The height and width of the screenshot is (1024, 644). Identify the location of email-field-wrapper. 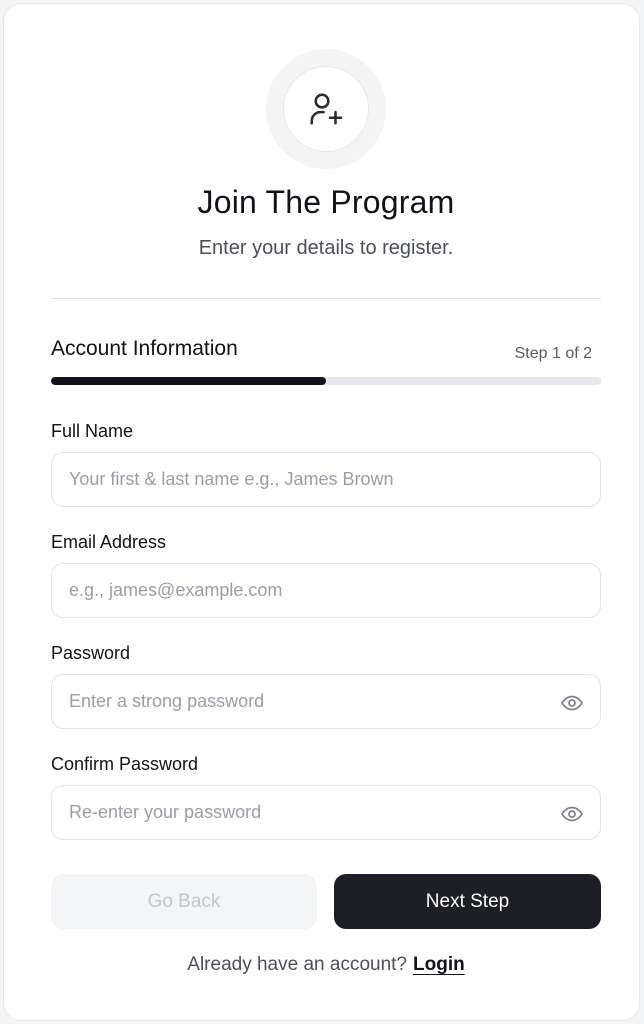
(326, 590).